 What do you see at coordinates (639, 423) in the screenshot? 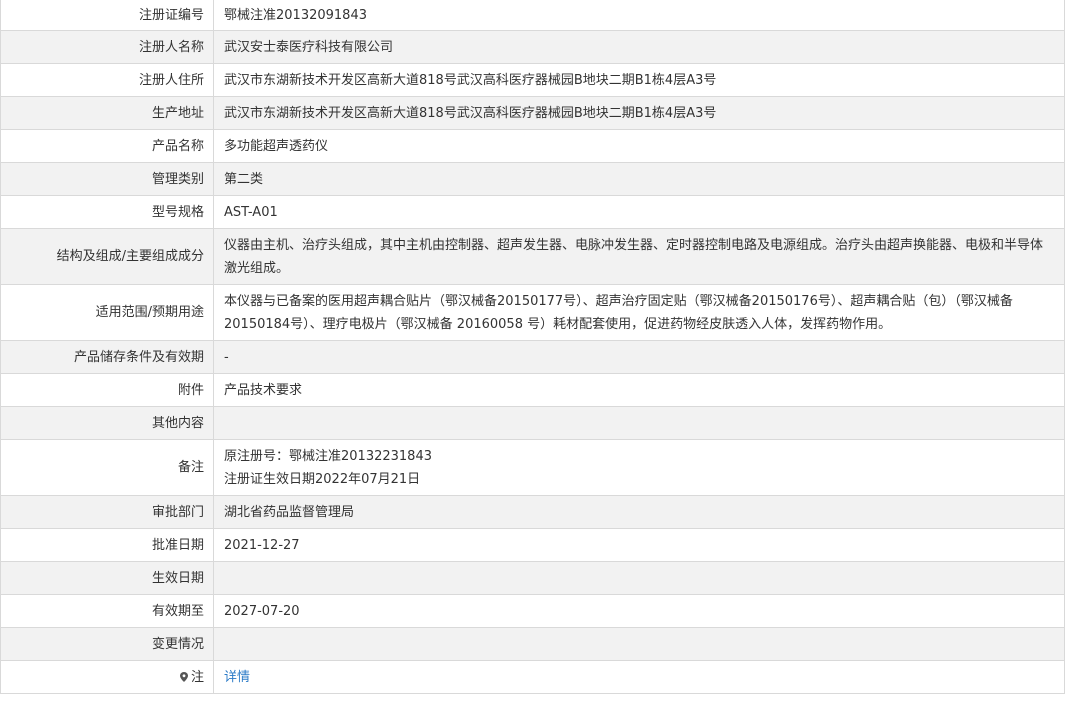
I see `value-other-content` at bounding box center [639, 423].